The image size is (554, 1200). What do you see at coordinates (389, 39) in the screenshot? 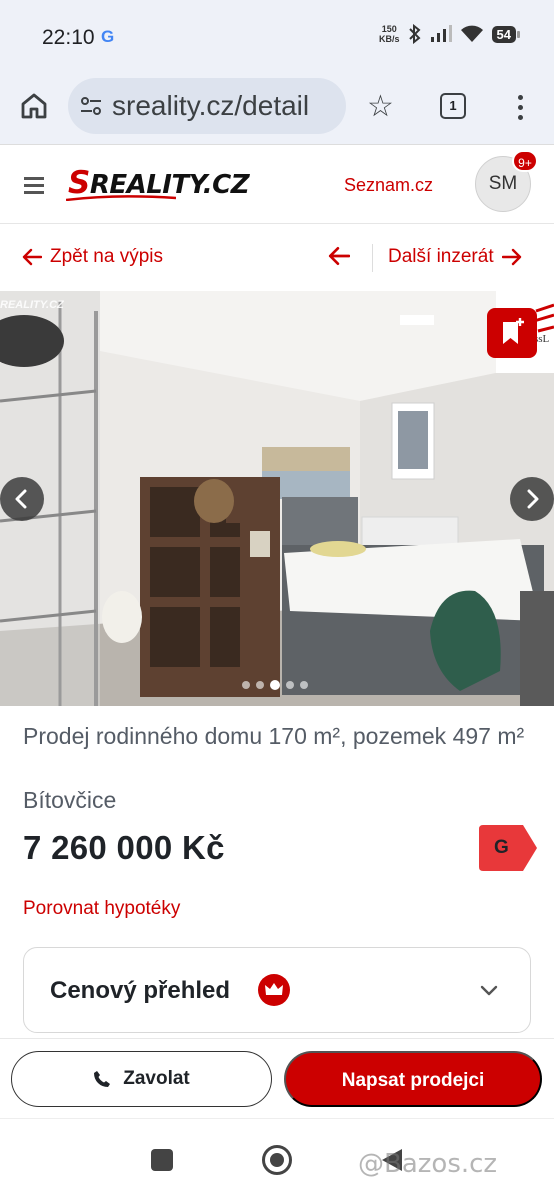
I see `network-speed-unit: KB/s` at bounding box center [389, 39].